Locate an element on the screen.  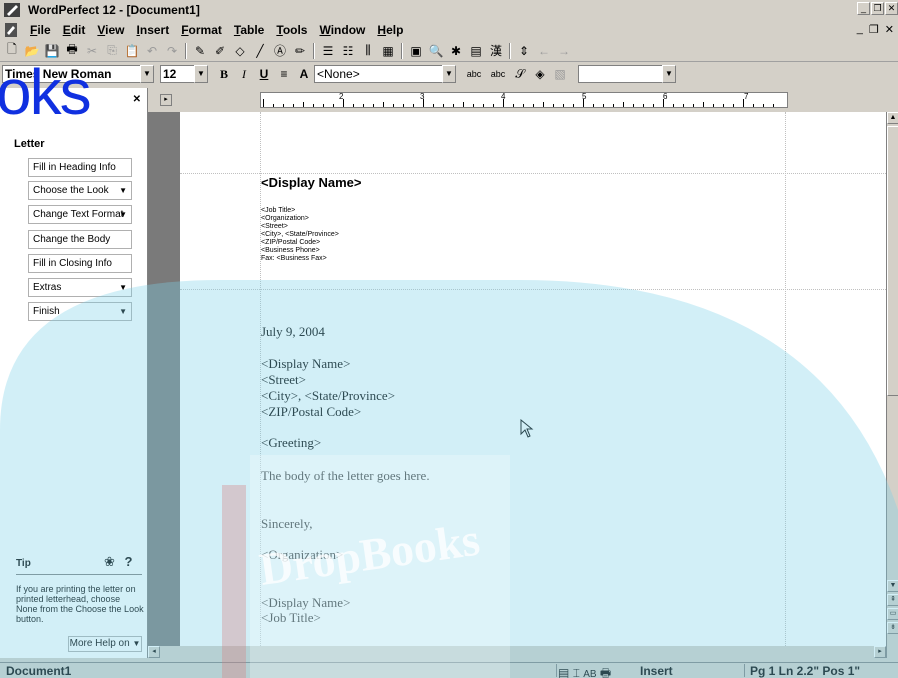
close-button: ✕ is located at coordinates (891, 8).